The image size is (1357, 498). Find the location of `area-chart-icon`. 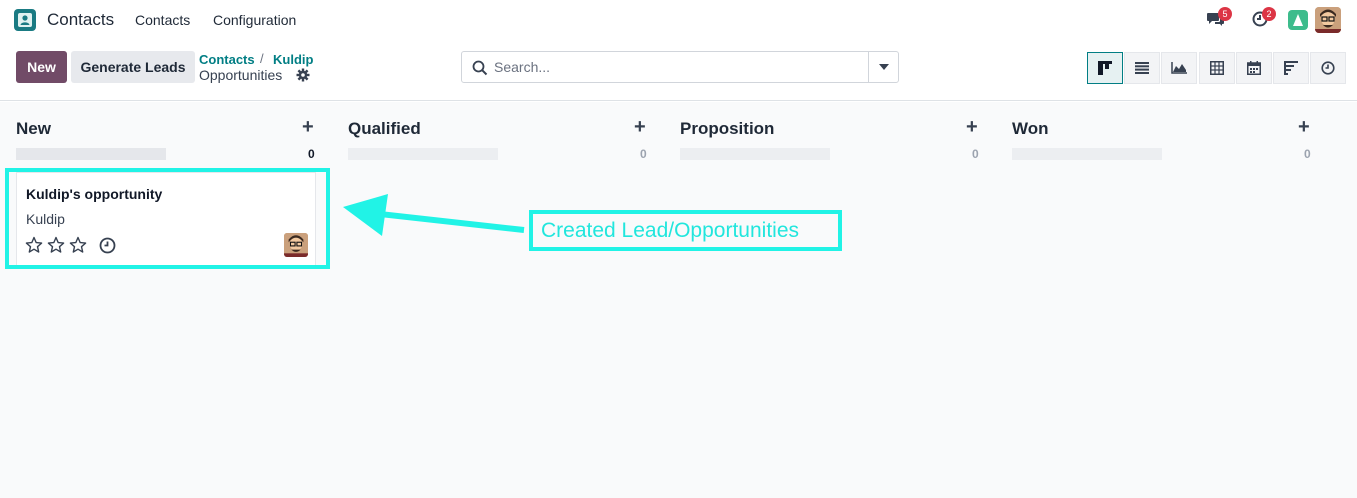

area-chart-icon is located at coordinates (1179, 68).